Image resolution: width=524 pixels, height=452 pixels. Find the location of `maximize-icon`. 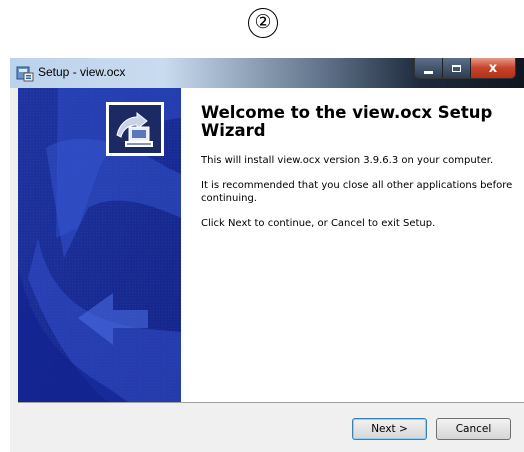

maximize-icon is located at coordinates (456, 68).